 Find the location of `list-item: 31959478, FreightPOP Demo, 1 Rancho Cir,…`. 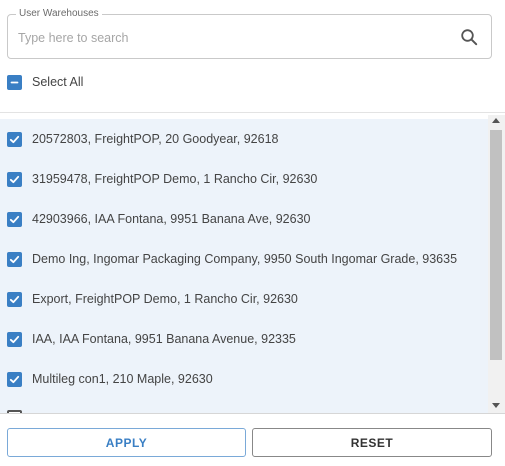

list-item: 31959478, FreightPOP Demo, 1 Rancho Cir,… is located at coordinates (162, 179).